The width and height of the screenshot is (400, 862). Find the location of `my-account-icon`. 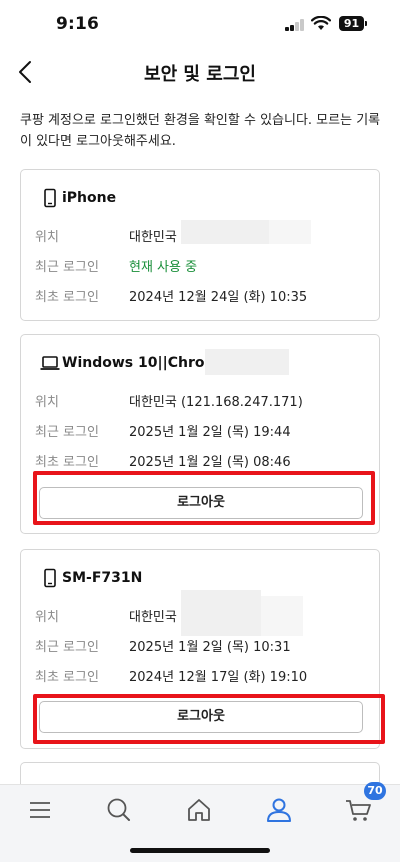

my-account-icon is located at coordinates (279, 810).